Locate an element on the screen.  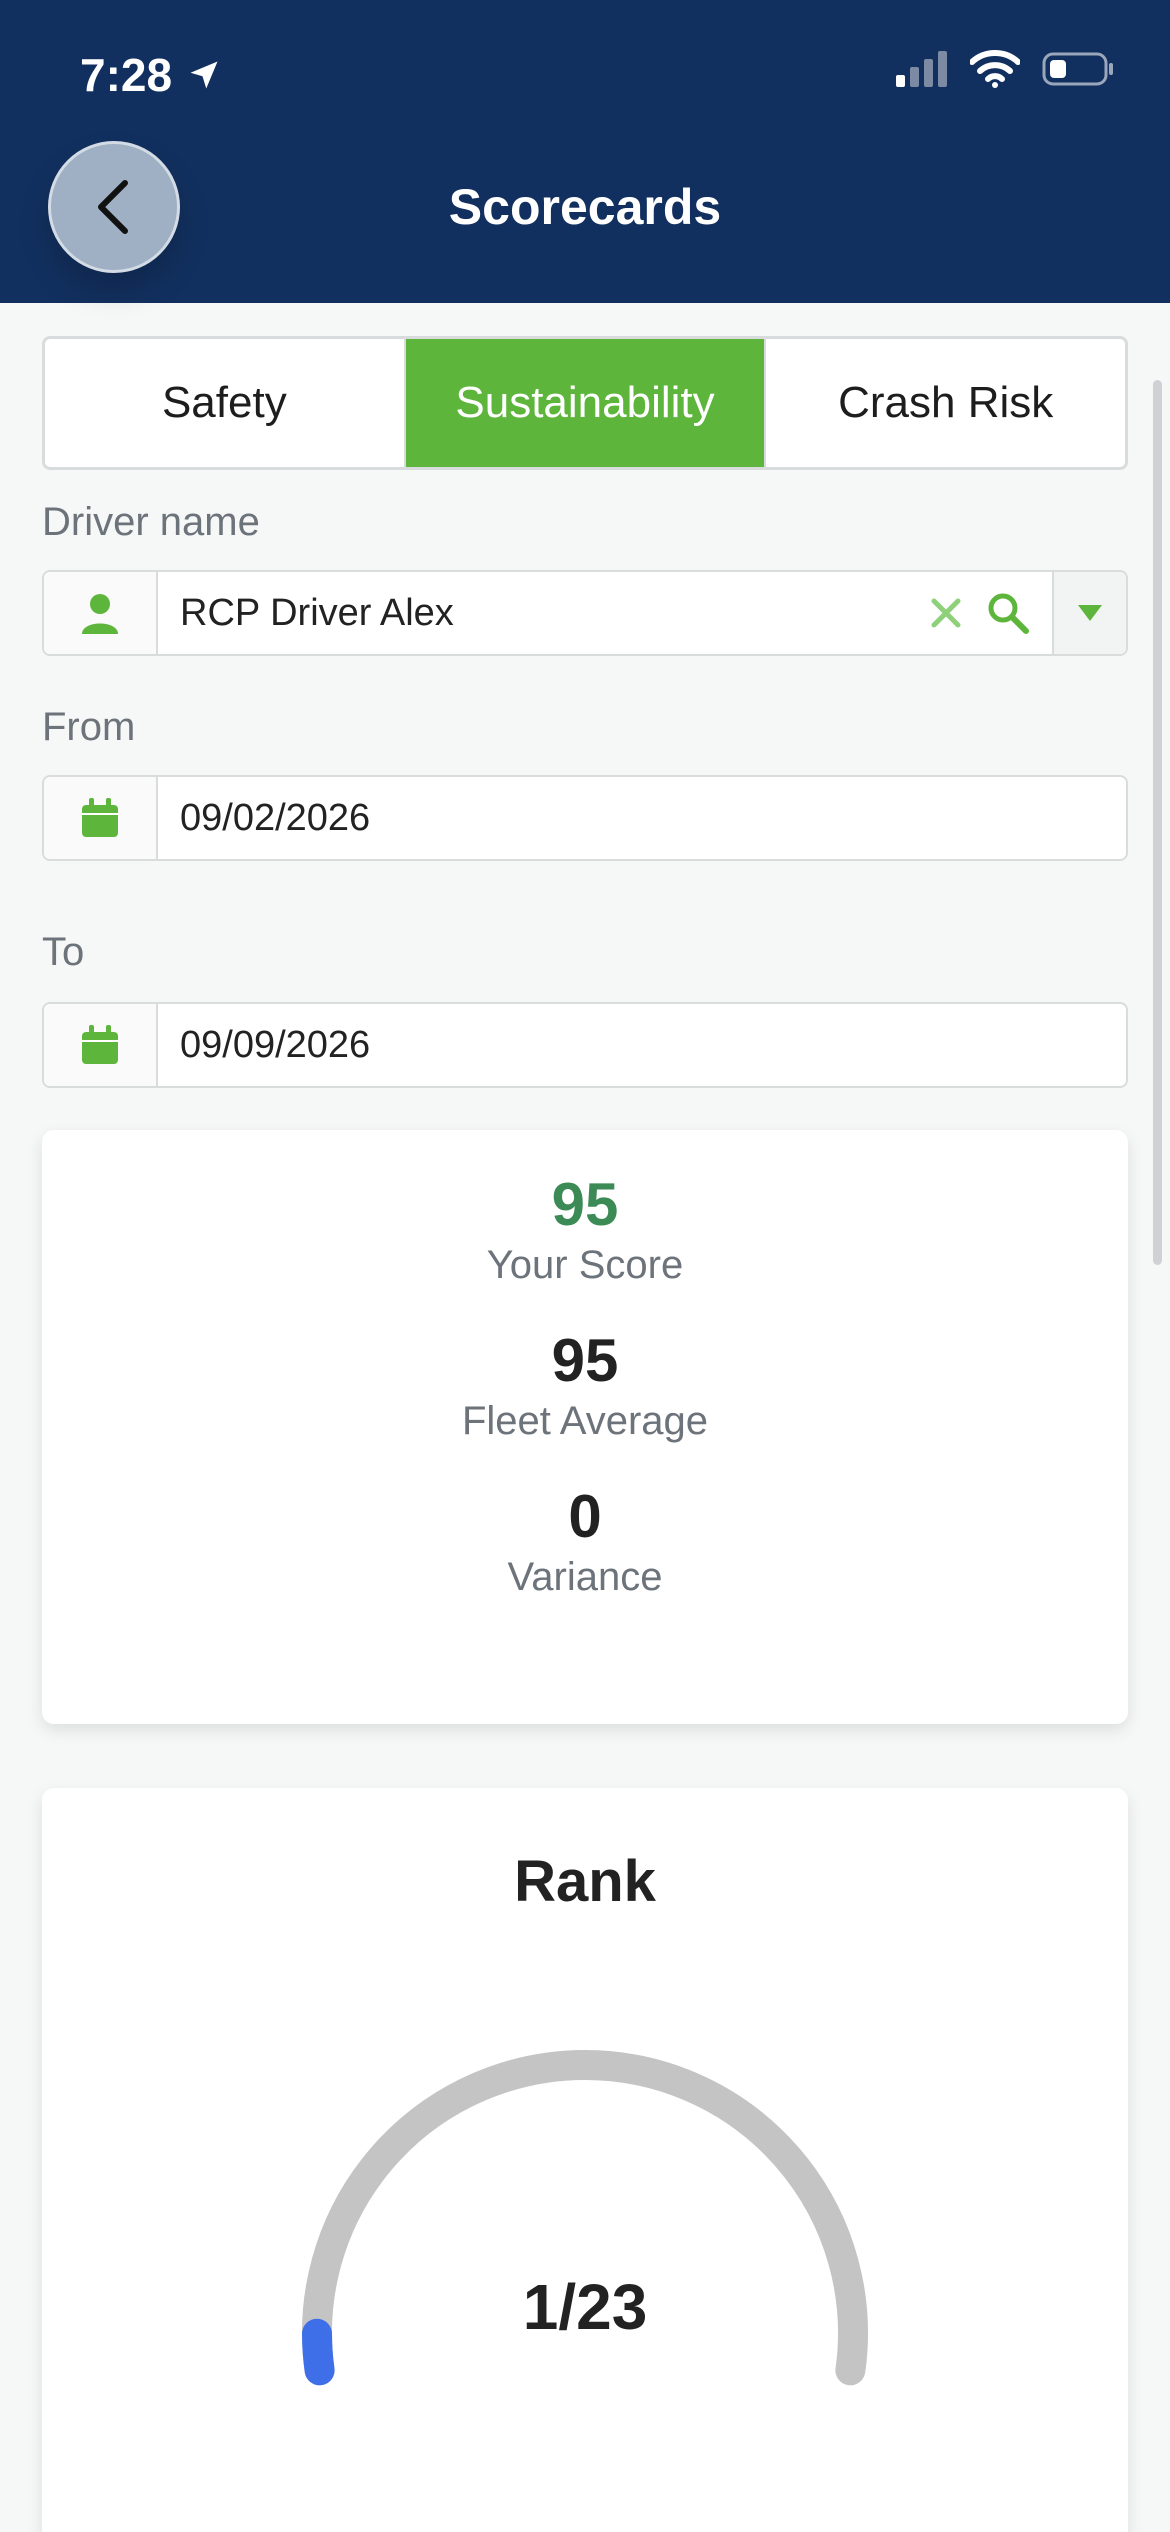
tab-crash-risk: Crash Risk is located at coordinates (945, 403).